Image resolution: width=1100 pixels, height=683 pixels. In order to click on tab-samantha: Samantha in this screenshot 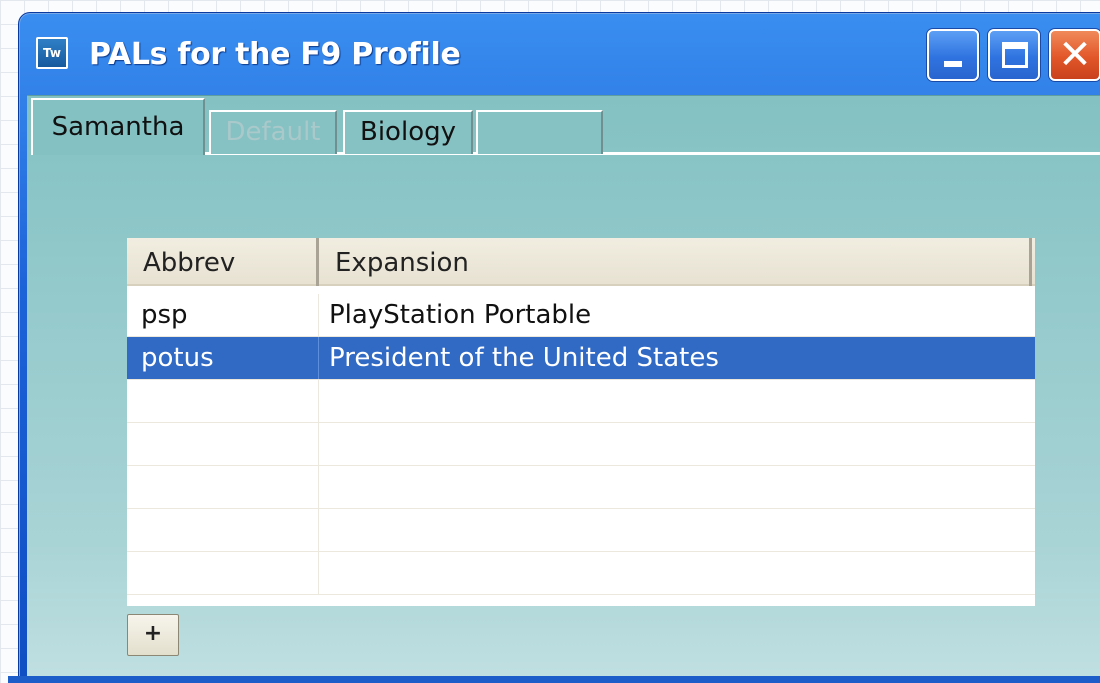, I will do `click(118, 126)`.